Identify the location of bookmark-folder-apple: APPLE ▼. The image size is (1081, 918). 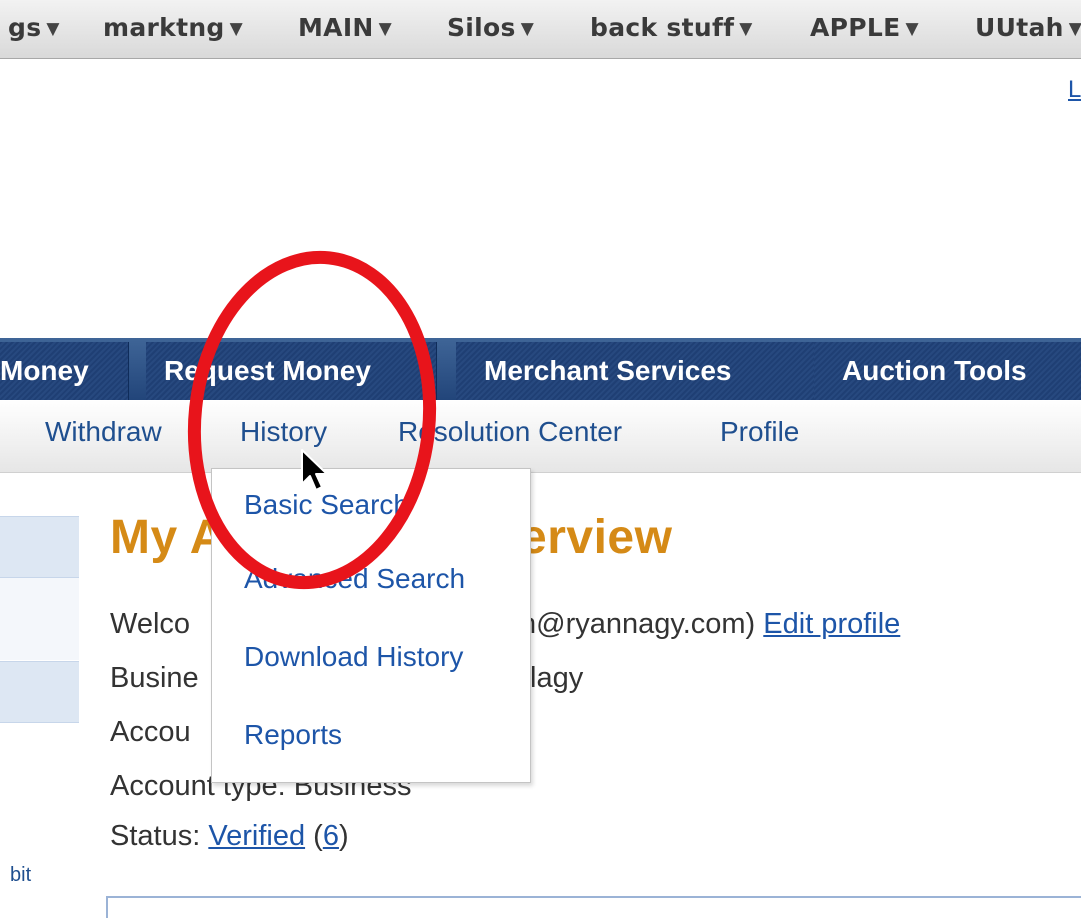
(864, 28).